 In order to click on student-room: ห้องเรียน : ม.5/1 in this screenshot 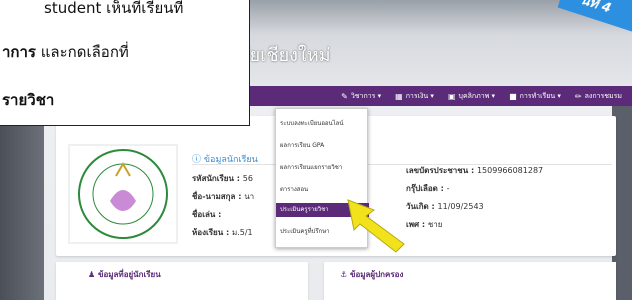, I will do `click(222, 232)`.